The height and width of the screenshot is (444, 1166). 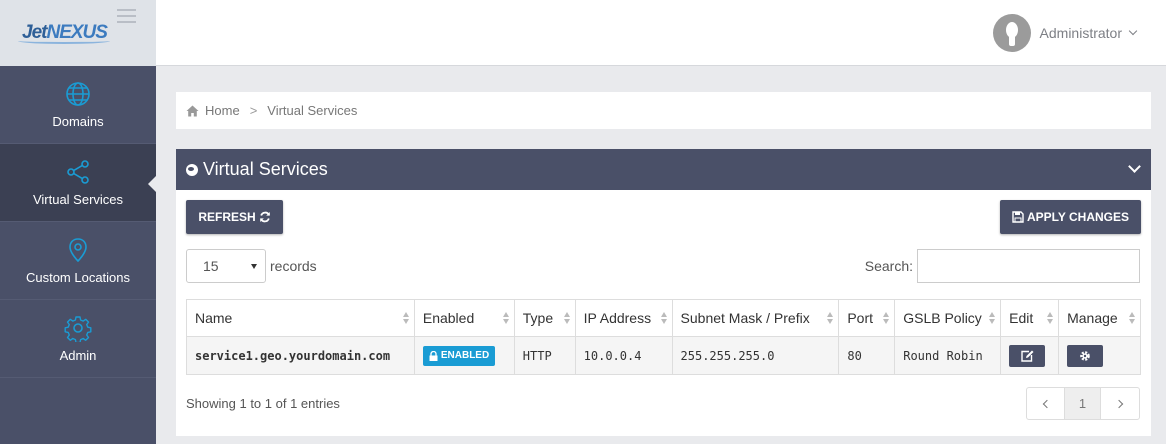 I want to click on user-menu: Administrator, so click(x=1065, y=33).